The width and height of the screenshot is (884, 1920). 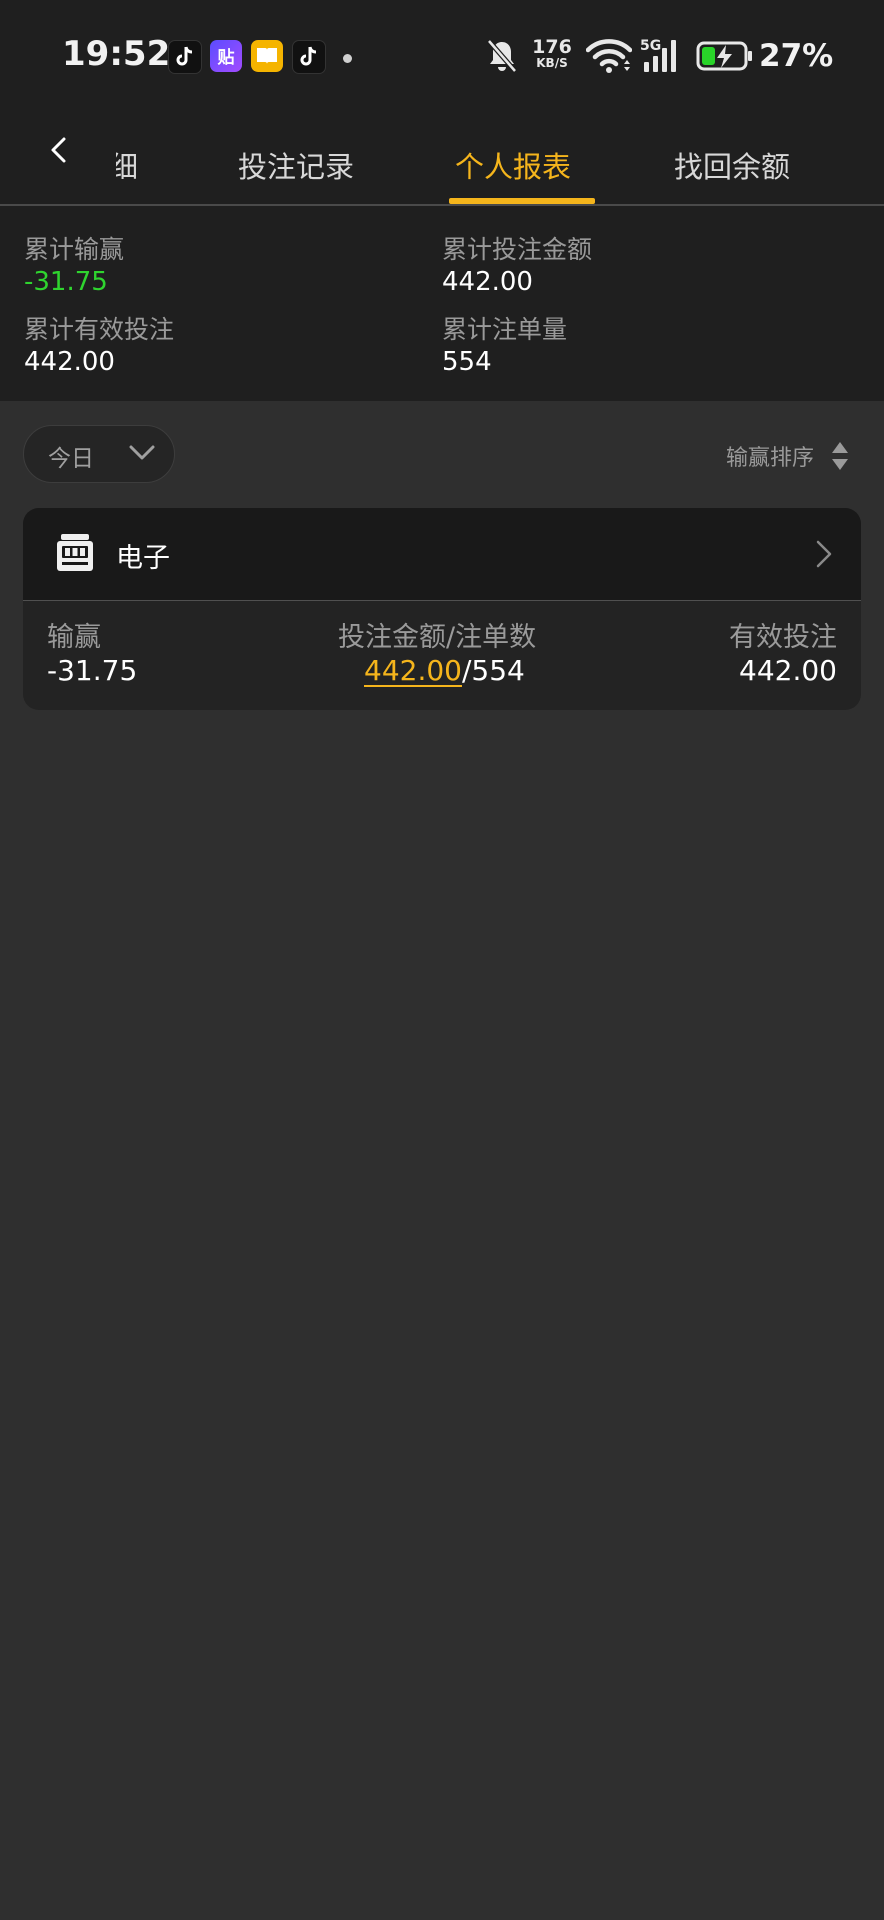 I want to click on wifi-icon, so click(x=609, y=56).